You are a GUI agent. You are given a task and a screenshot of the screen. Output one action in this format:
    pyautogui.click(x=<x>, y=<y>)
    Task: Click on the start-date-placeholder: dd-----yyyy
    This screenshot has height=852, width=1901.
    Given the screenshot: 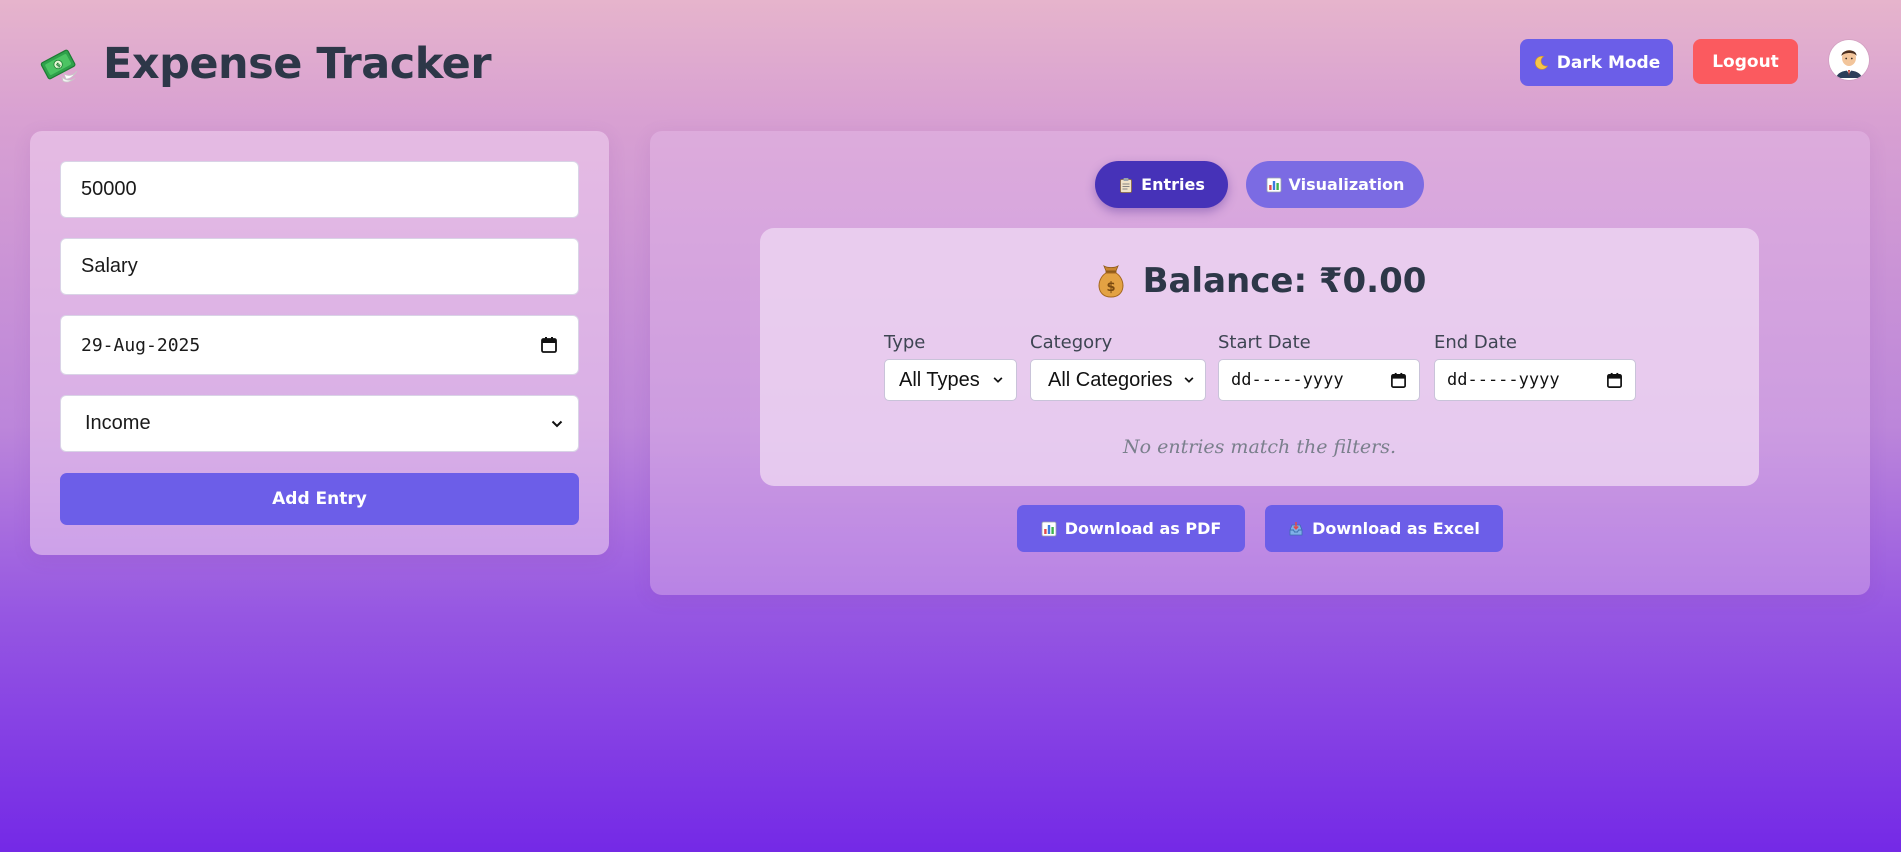 What is the action you would take?
    pyautogui.click(x=1287, y=380)
    